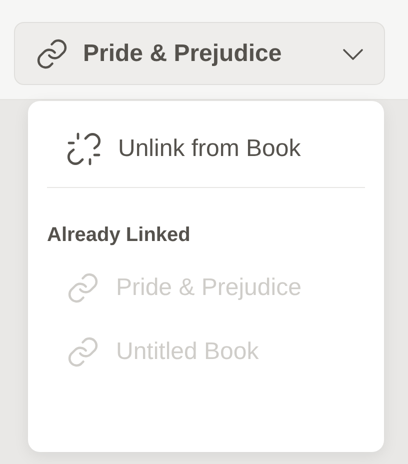 The width and height of the screenshot is (408, 464). I want to click on section-heading: Already Linked, so click(119, 235).